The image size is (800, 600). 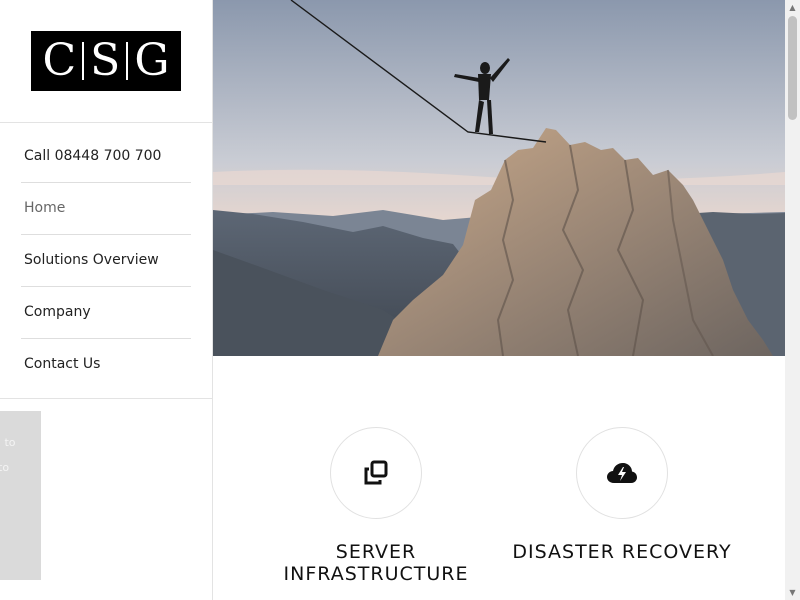 What do you see at coordinates (792, 68) in the screenshot?
I see `scroll-thumb` at bounding box center [792, 68].